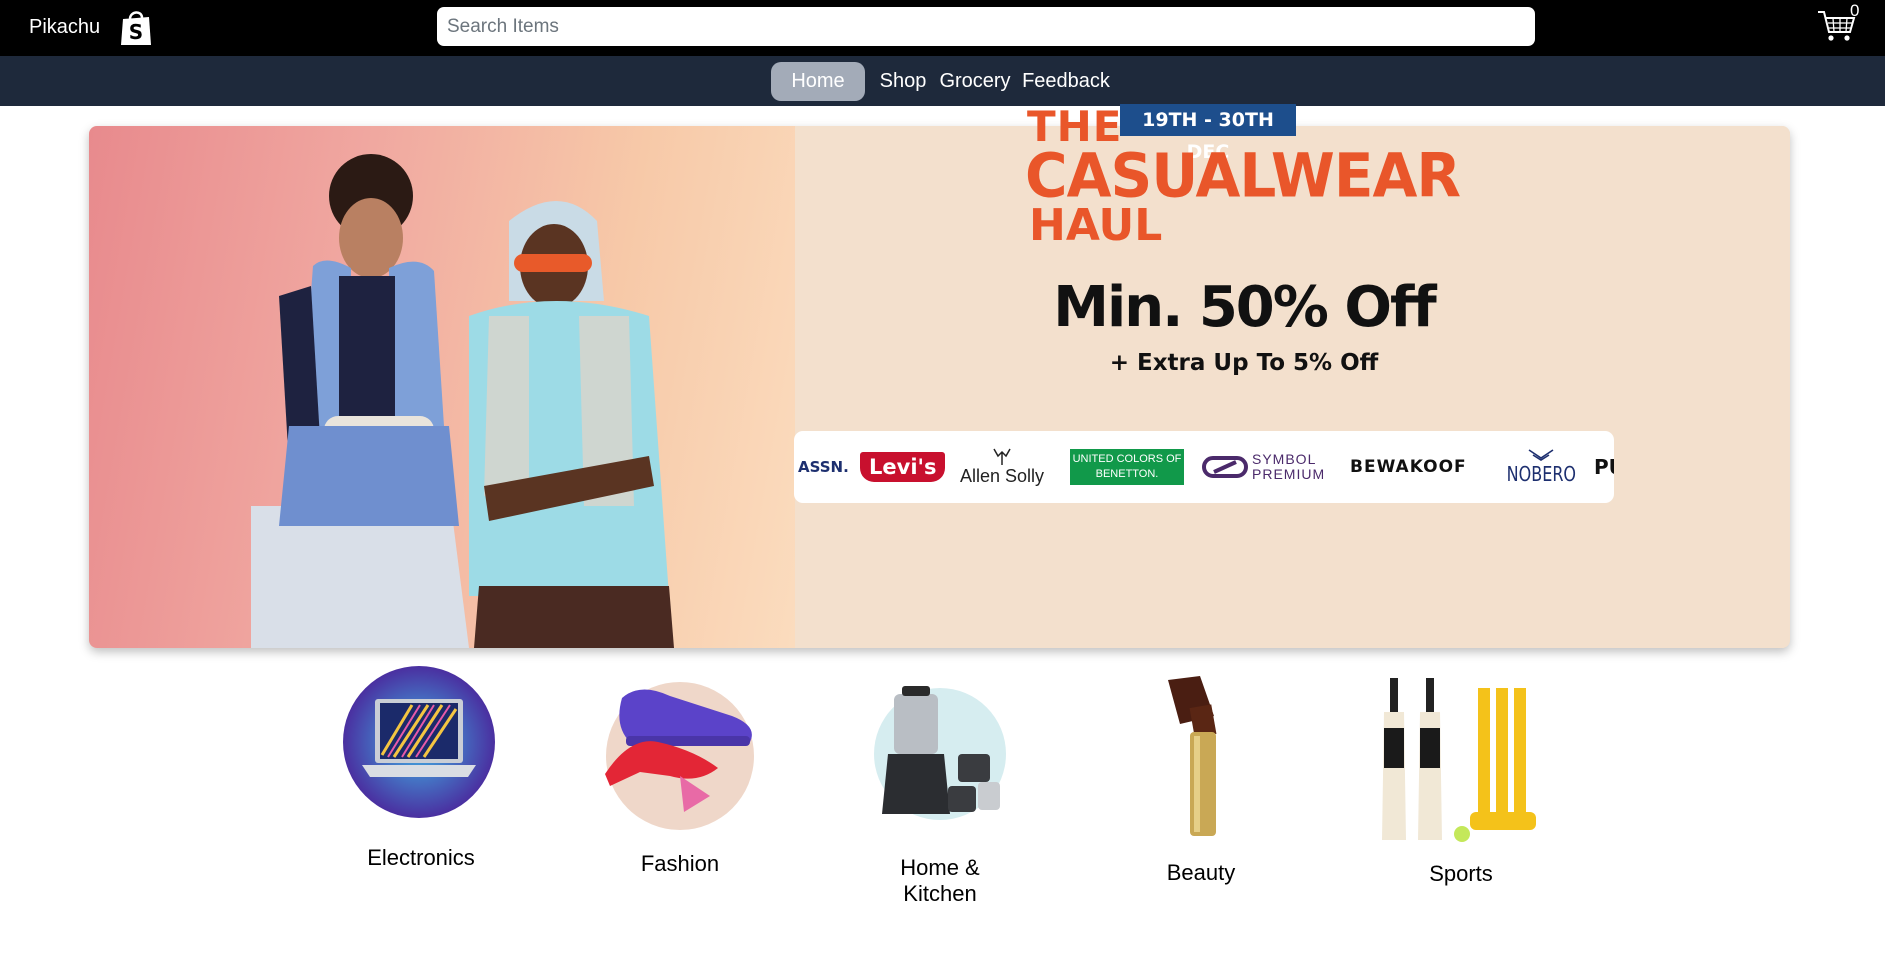 The height and width of the screenshot is (954, 1885). What do you see at coordinates (1225, 467) in the screenshot?
I see `symbol-logo-icon` at bounding box center [1225, 467].